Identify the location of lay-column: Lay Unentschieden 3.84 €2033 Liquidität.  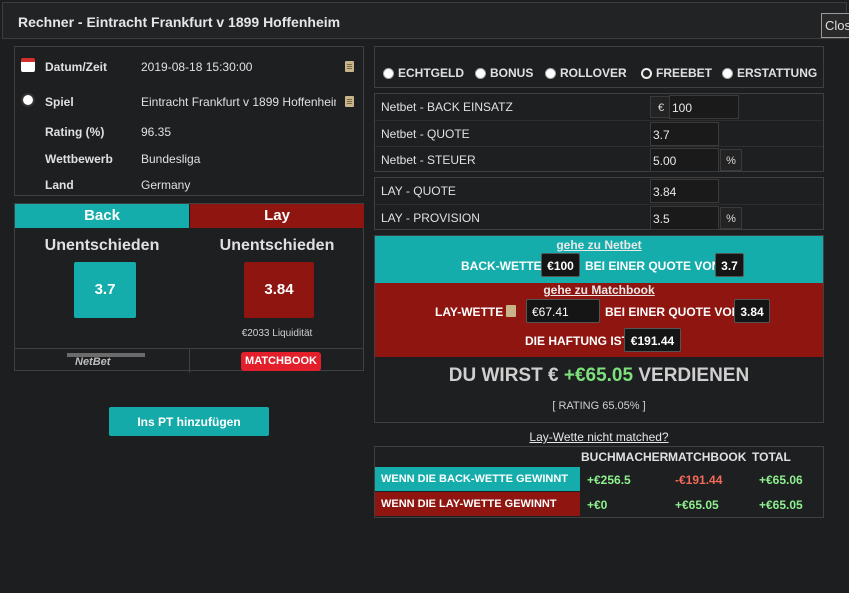
(277, 287).